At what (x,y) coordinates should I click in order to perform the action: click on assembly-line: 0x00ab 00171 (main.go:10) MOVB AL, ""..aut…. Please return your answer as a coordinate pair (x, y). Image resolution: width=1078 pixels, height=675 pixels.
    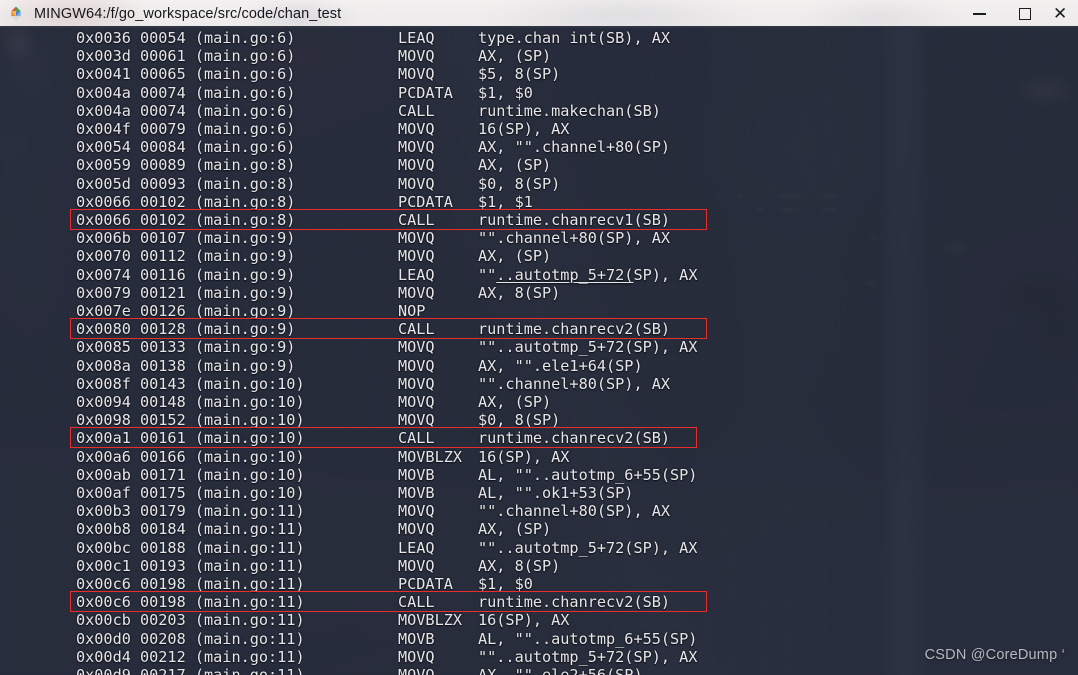
    Looking at the image, I should click on (539, 475).